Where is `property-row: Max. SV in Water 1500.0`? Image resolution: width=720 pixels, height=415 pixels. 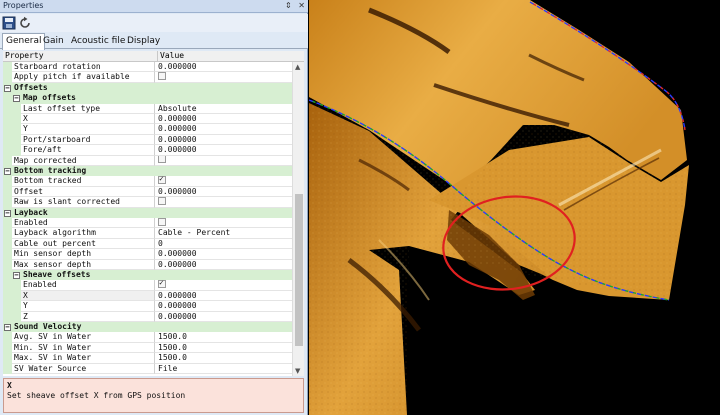
property-row: Max. SV in Water 1500.0 is located at coordinates (147, 358).